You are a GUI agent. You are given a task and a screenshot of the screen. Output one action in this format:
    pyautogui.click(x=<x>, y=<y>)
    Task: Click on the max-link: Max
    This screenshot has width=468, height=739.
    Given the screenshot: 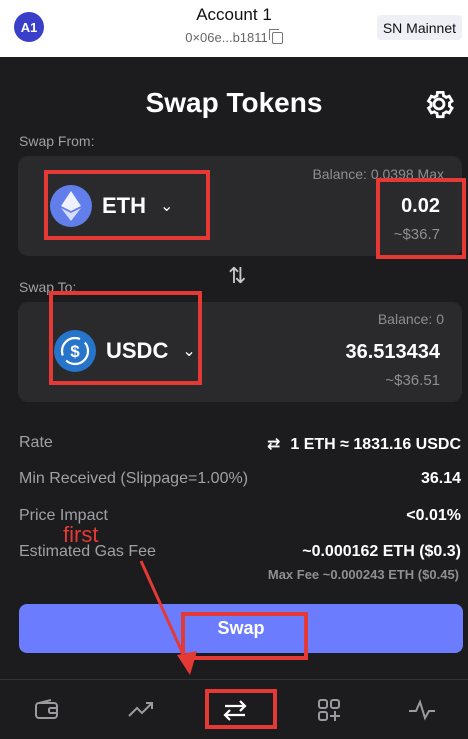 What is the action you would take?
    pyautogui.click(x=431, y=174)
    